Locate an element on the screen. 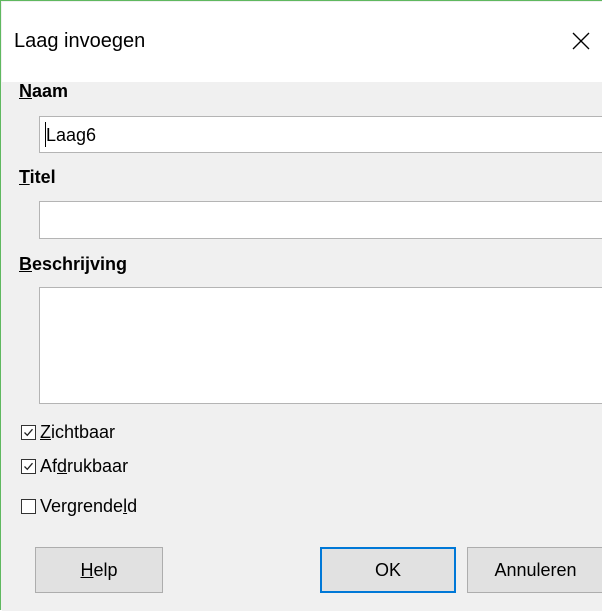 This screenshot has height=611, width=602. ok-button: OK is located at coordinates (388, 570).